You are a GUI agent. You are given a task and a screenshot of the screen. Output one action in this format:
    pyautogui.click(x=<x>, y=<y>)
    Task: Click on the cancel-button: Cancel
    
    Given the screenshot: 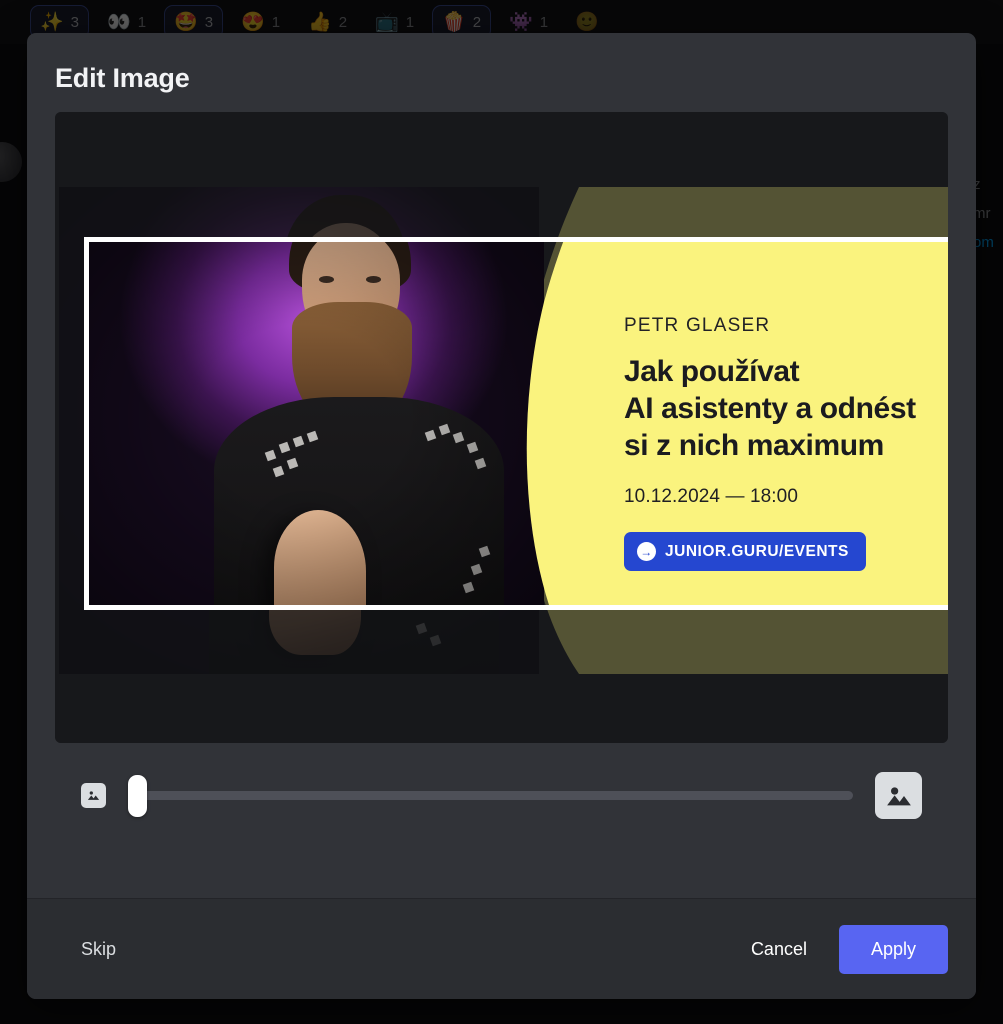 What is the action you would take?
    pyautogui.click(x=779, y=949)
    